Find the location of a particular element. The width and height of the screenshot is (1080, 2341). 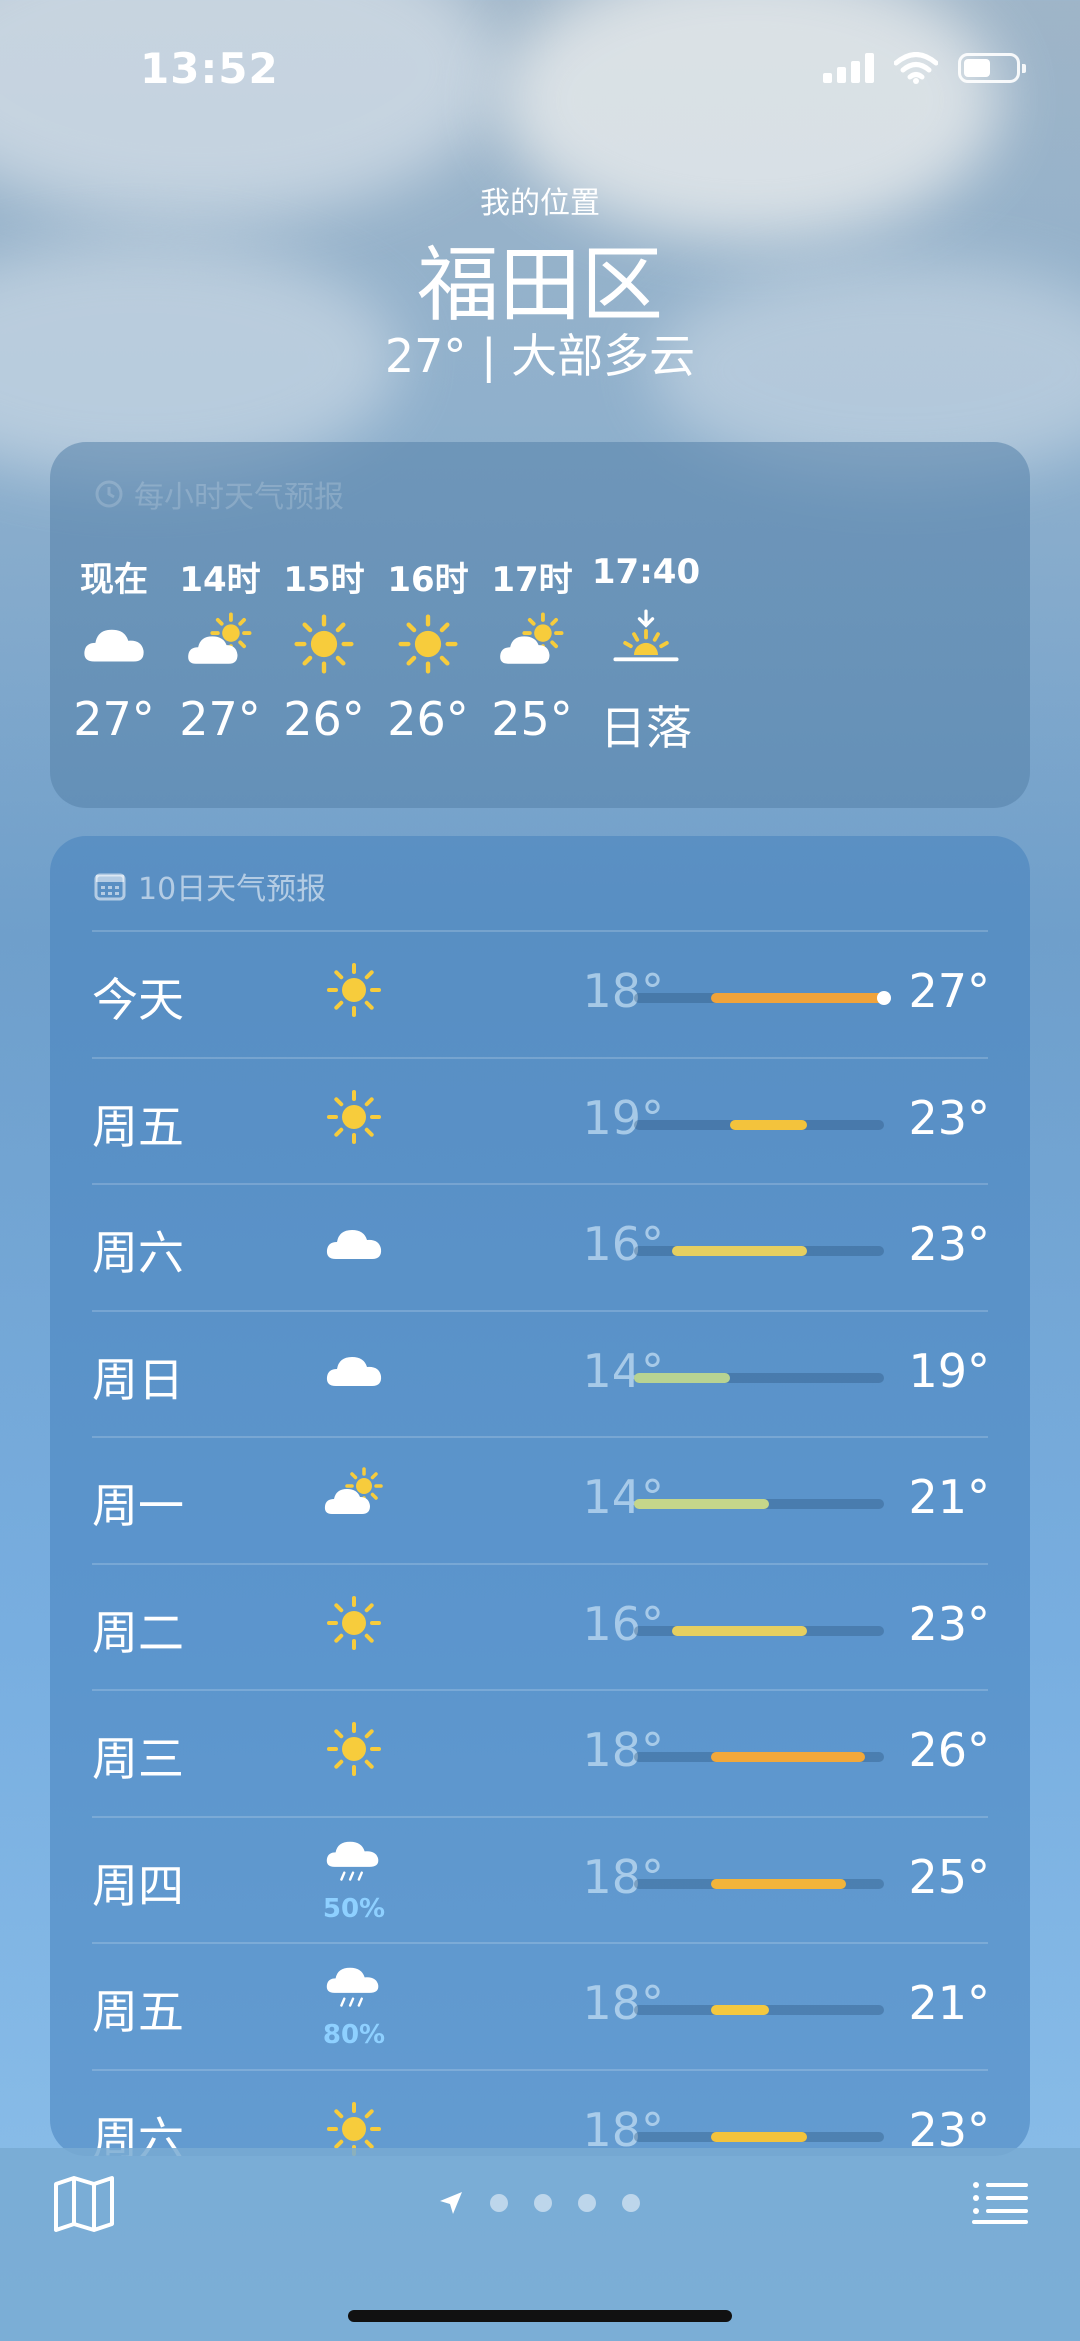

daily-row: 周六 16° 23° is located at coordinates (540, 1246).